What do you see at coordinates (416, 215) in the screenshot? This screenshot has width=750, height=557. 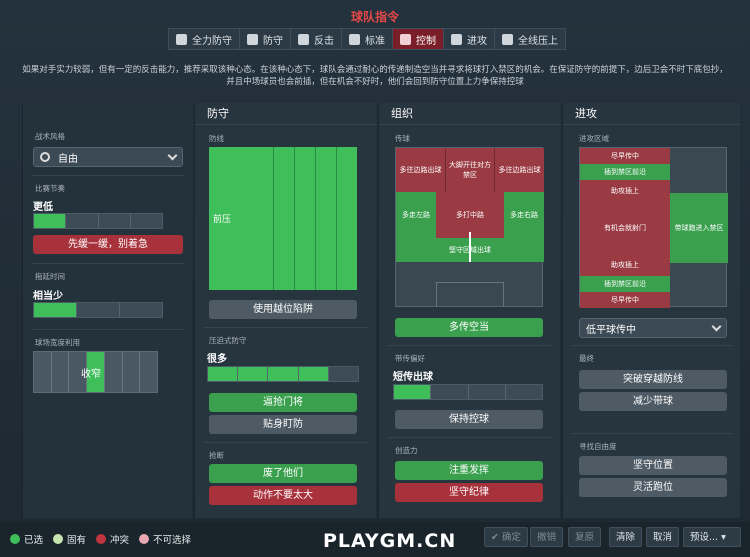 I see `pass-cell: 多走左路` at bounding box center [416, 215].